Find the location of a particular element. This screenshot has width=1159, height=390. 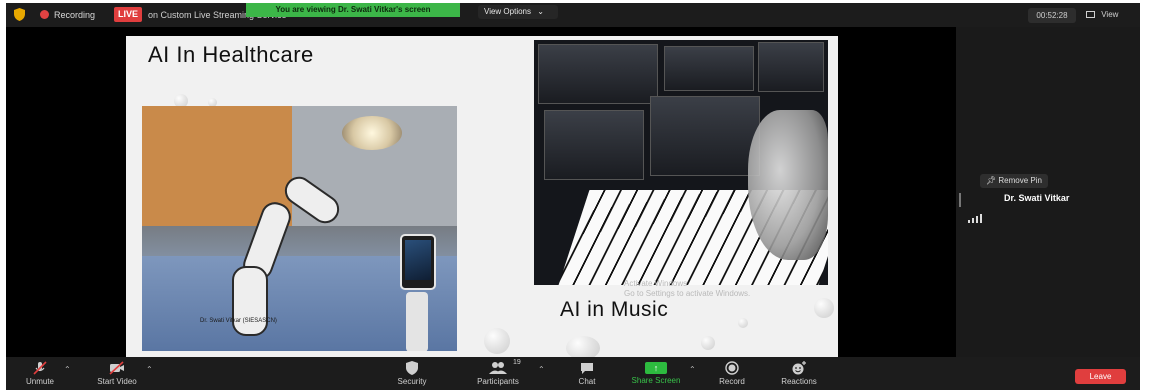

recording-label: Recording is located at coordinates (74, 15).